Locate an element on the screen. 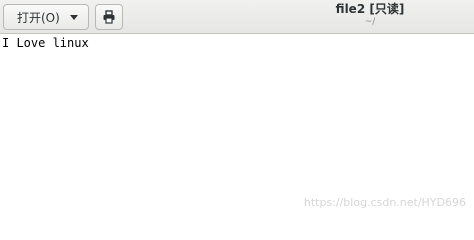 Image resolution: width=474 pixels, height=240 pixels. header-bar: 打开(O) file2 [只读] ~/ is located at coordinates (237, 17).